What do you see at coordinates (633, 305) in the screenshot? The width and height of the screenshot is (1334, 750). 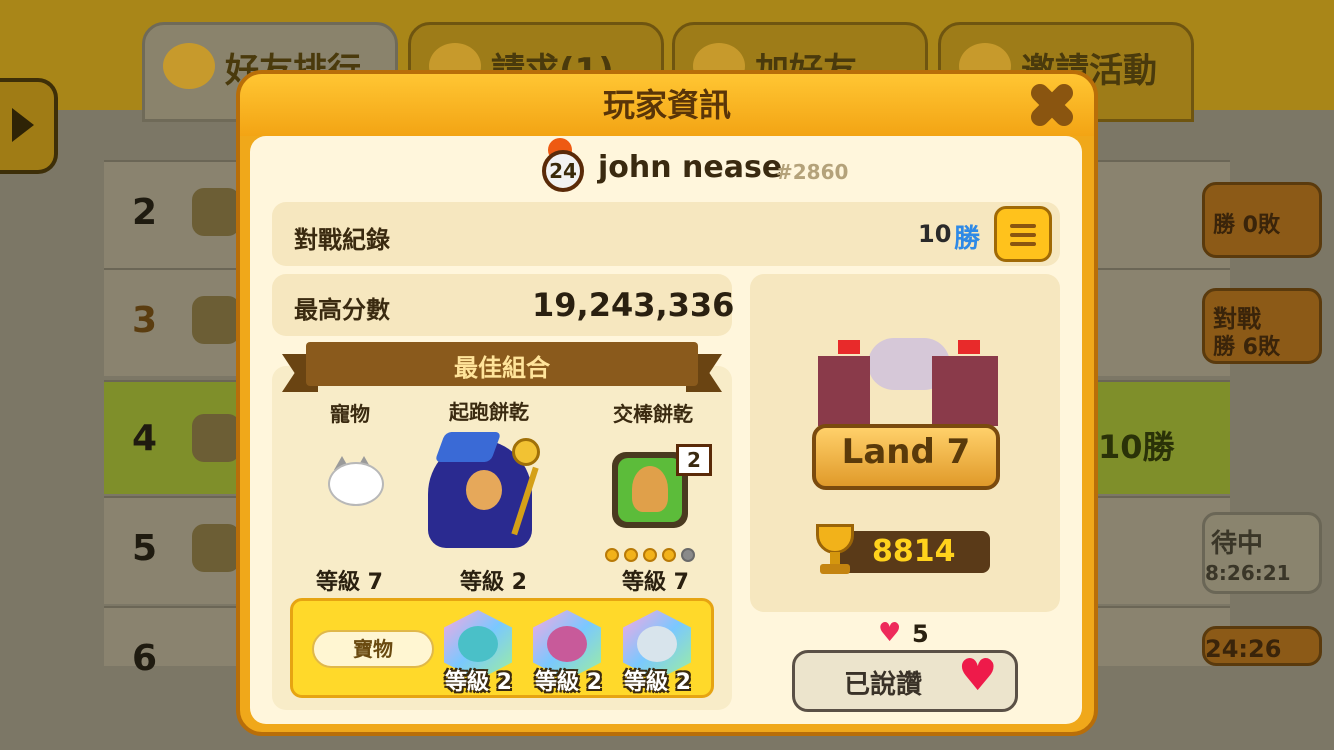 I see `best-score-value: 19,243,336` at bounding box center [633, 305].